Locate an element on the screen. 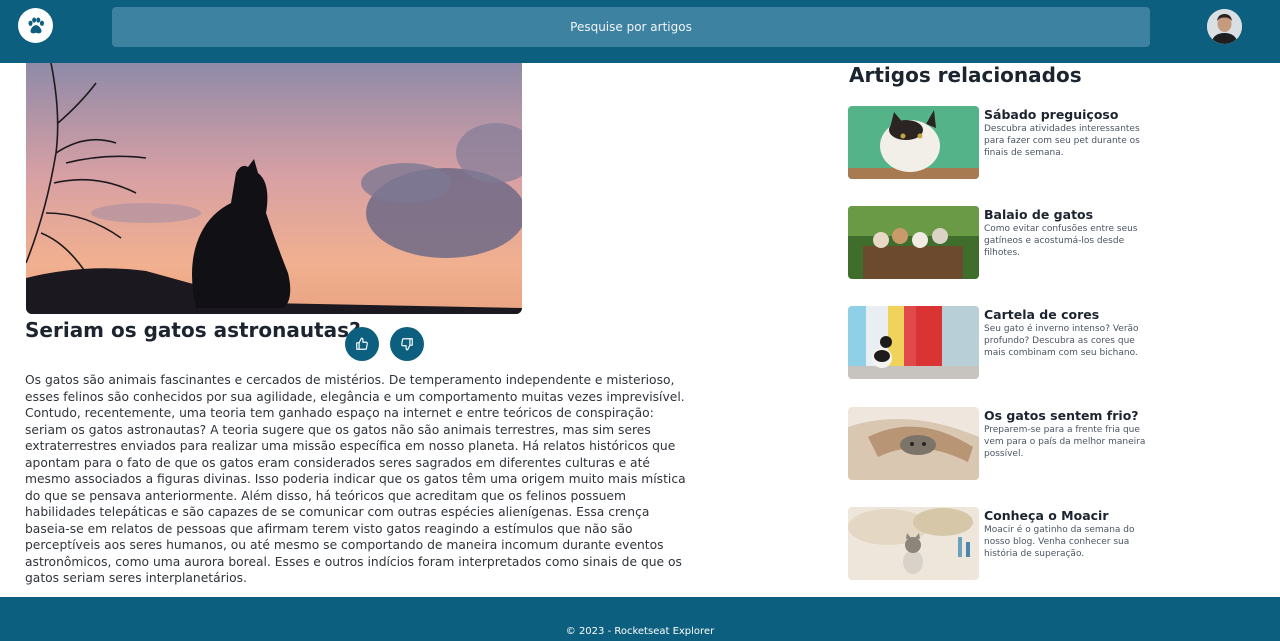  related-article-title: Sábado preguiçoso is located at coordinates (1051, 114).